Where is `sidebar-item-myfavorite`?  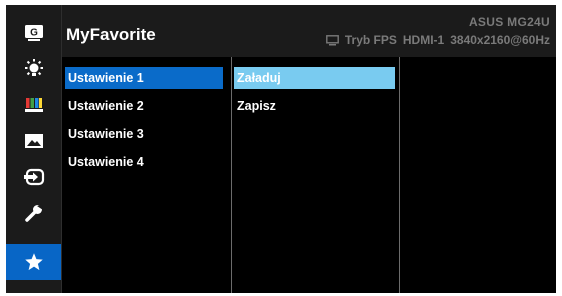
sidebar-item-myfavorite is located at coordinates (33, 262).